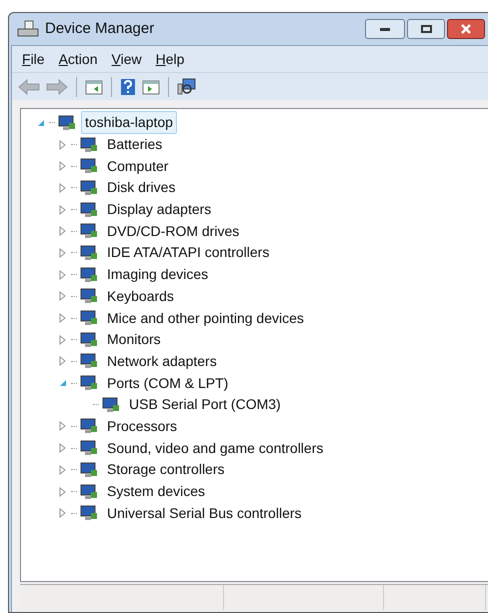 The image size is (488, 613). Describe the element at coordinates (156, 492) in the screenshot. I see `tree-item: System devices` at that location.